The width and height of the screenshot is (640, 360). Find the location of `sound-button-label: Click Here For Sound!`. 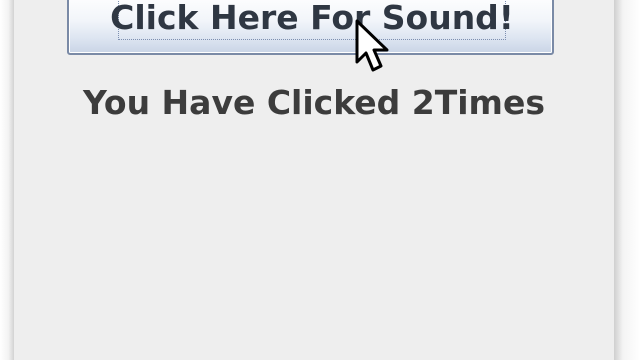

sound-button-label: Click Here For Sound! is located at coordinates (312, 18).